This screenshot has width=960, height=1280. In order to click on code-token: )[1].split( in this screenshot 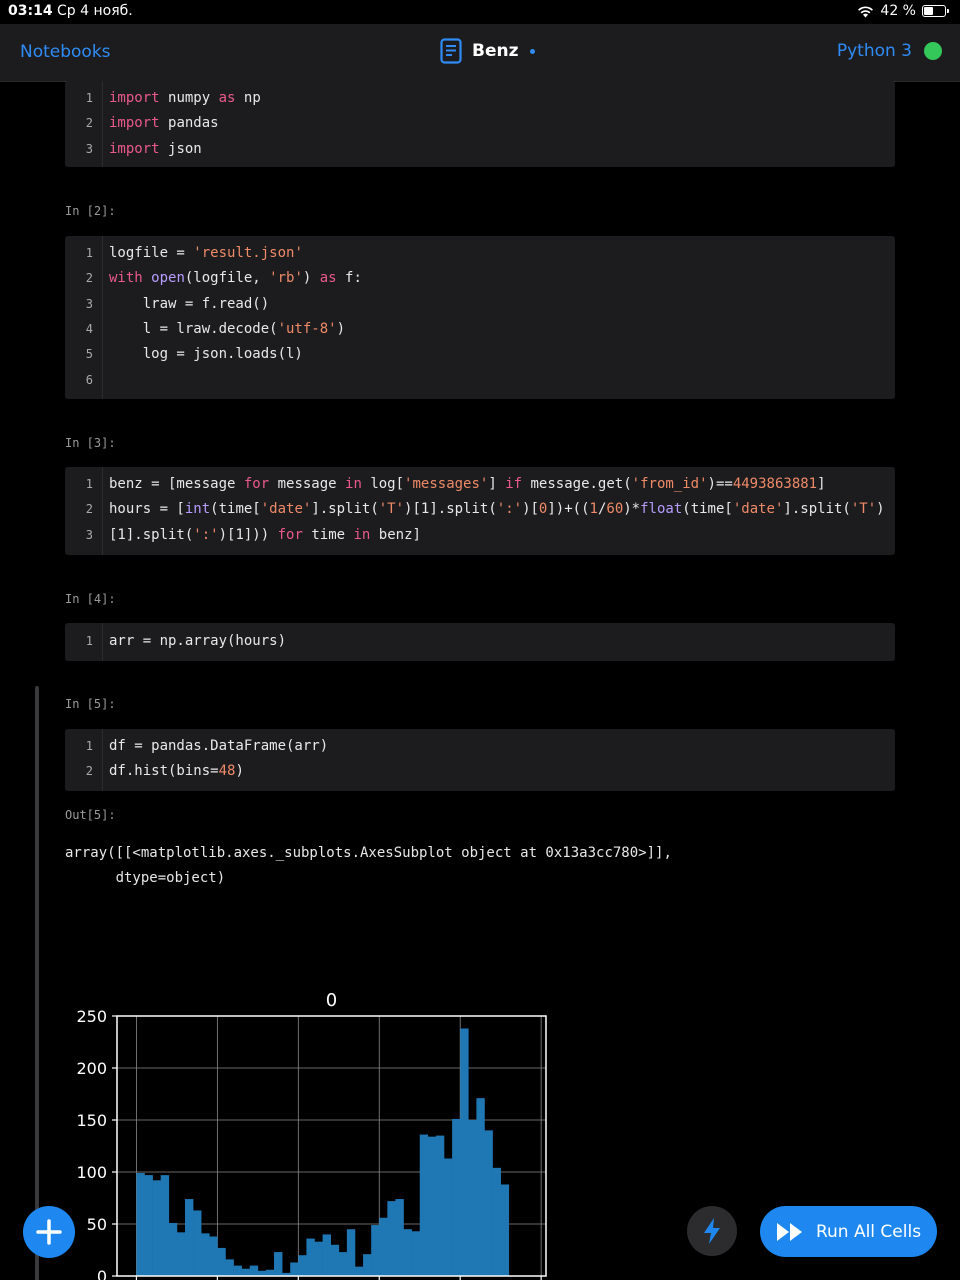, I will do `click(450, 509)`.